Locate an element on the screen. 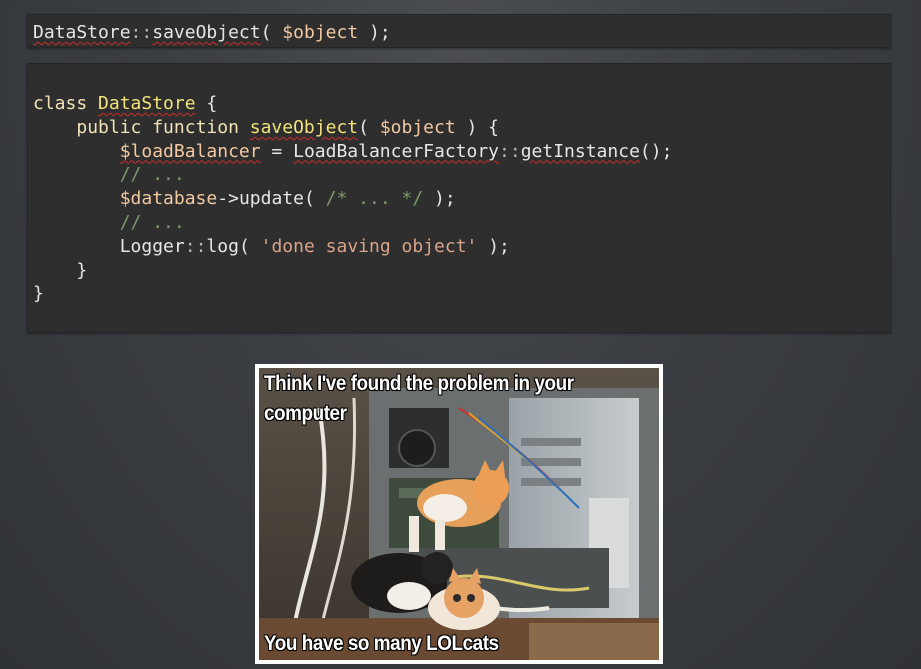 Image resolution: width=921 pixels, height=669 pixels. code-snippet-call: DataStore::saveObject( $object ); is located at coordinates (459, 31).